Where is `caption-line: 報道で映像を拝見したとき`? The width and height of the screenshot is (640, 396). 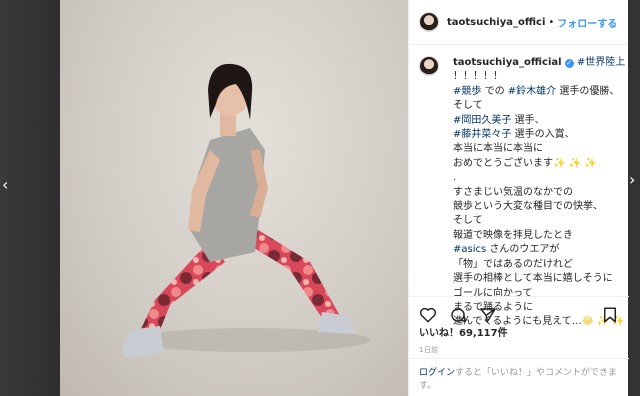
caption-line: 報道で映像を拝見したとき is located at coordinates (539, 236).